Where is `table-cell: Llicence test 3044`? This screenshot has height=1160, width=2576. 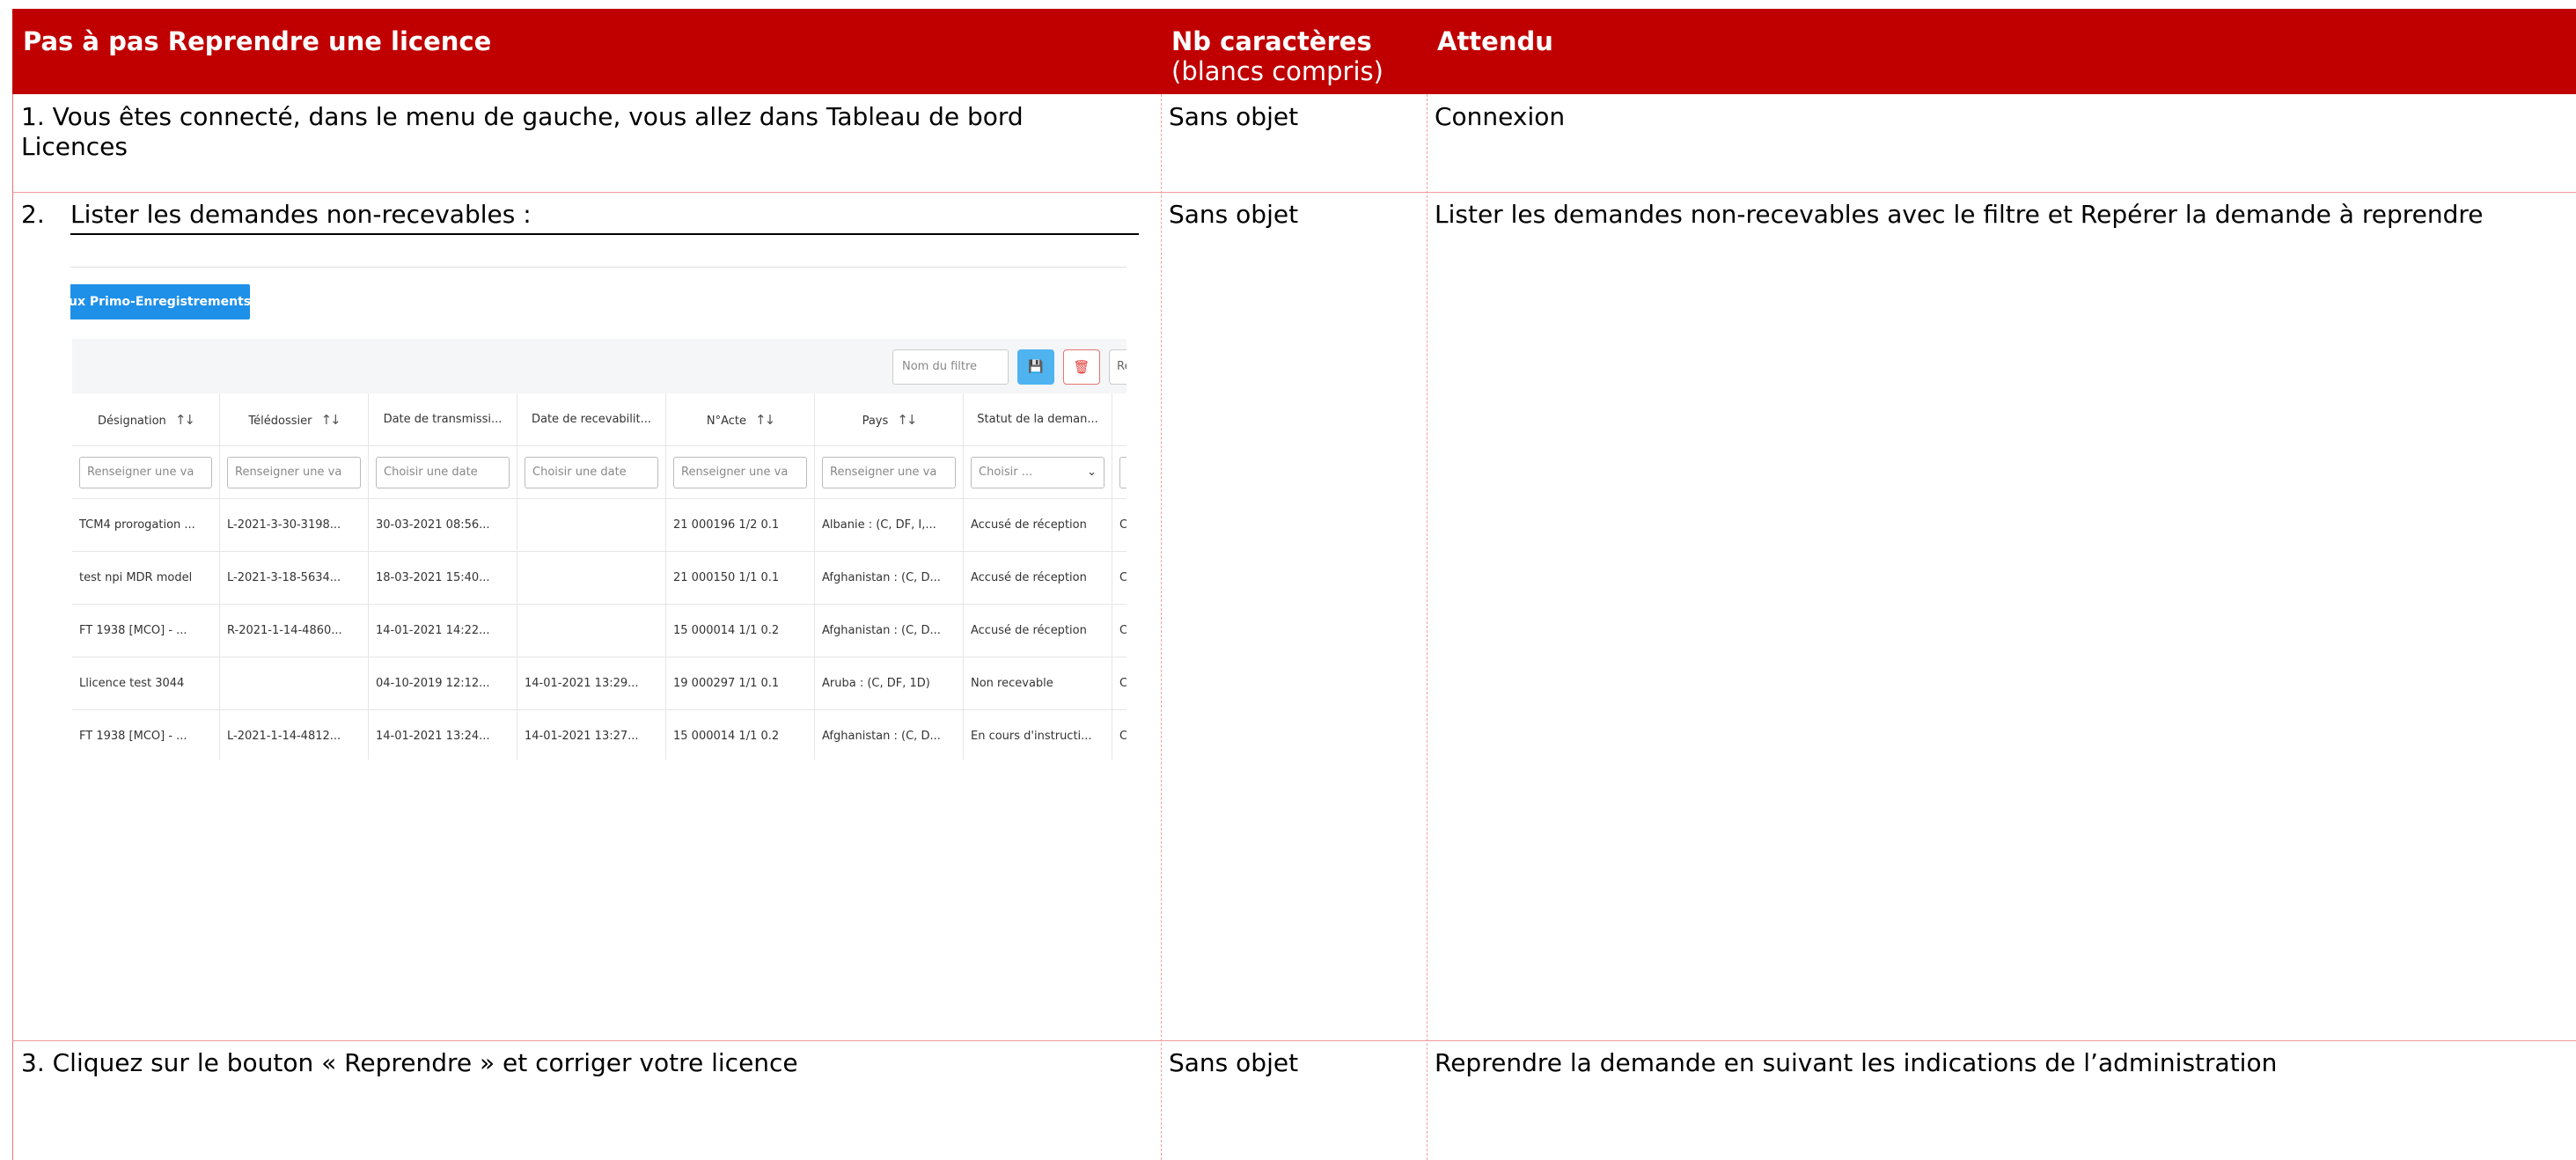
table-cell: Llicence test 3044 is located at coordinates (146, 684).